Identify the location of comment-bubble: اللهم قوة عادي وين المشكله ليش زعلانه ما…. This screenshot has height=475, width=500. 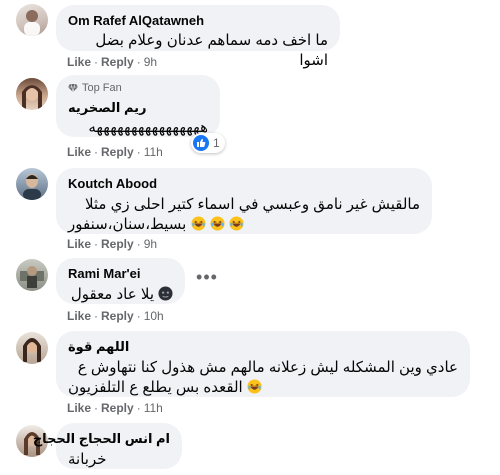
(263, 364).